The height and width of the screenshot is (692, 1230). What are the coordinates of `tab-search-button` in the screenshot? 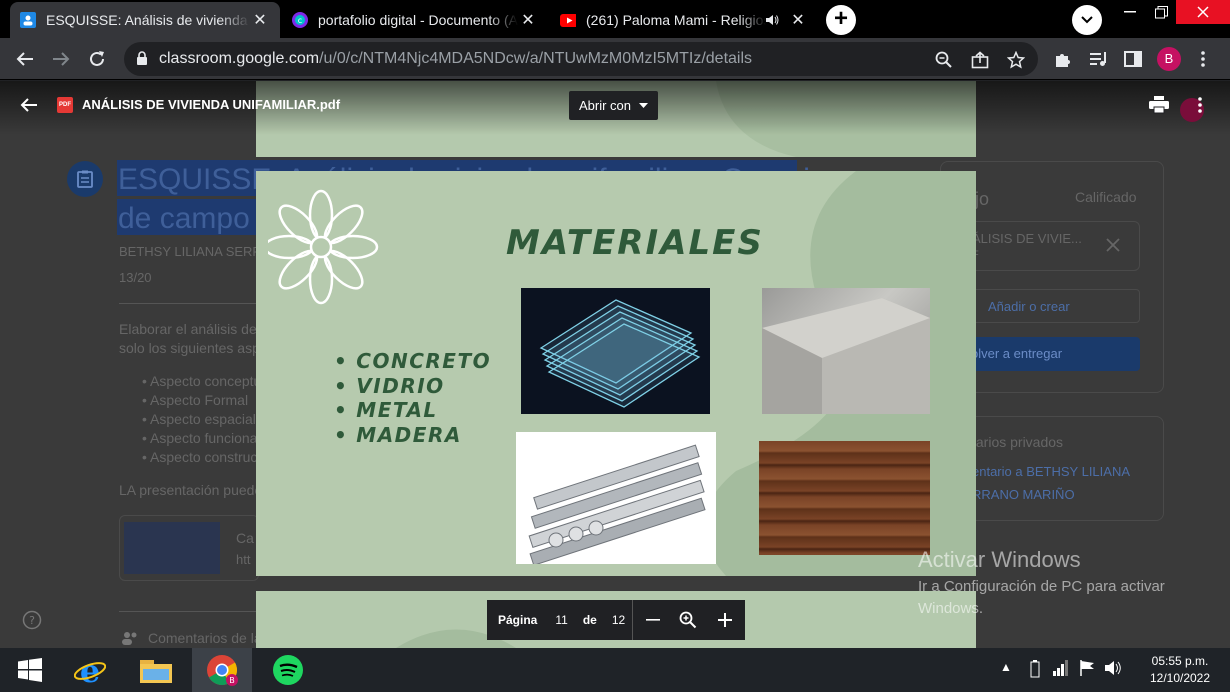 It's located at (1087, 20).